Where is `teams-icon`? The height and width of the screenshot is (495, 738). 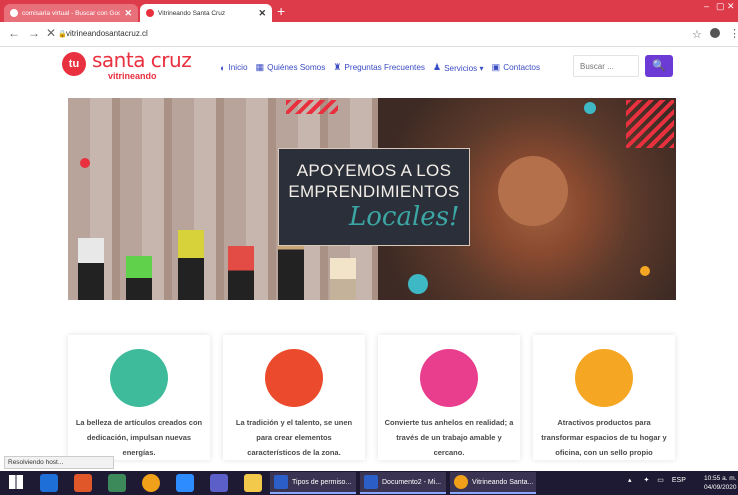 teams-icon is located at coordinates (219, 483).